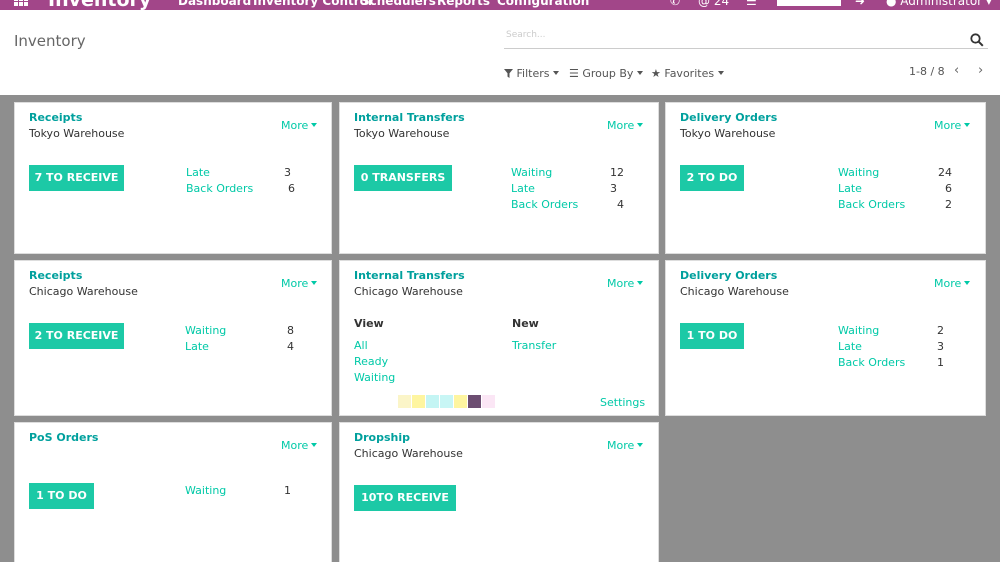 The width and height of the screenshot is (1000, 562). Describe the element at coordinates (463, 4) in the screenshot. I see `menu-reports: Reports` at that location.